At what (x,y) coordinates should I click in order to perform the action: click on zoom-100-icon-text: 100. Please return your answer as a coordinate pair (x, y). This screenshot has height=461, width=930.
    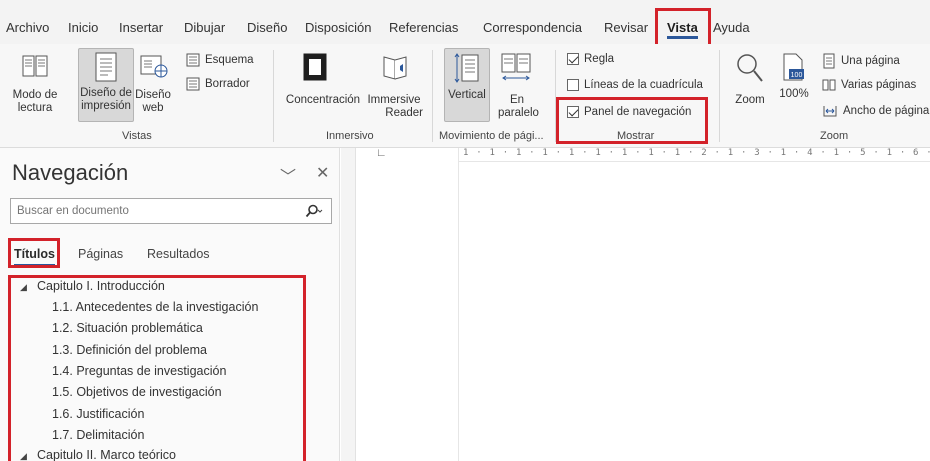
    Looking at the image, I should click on (797, 75).